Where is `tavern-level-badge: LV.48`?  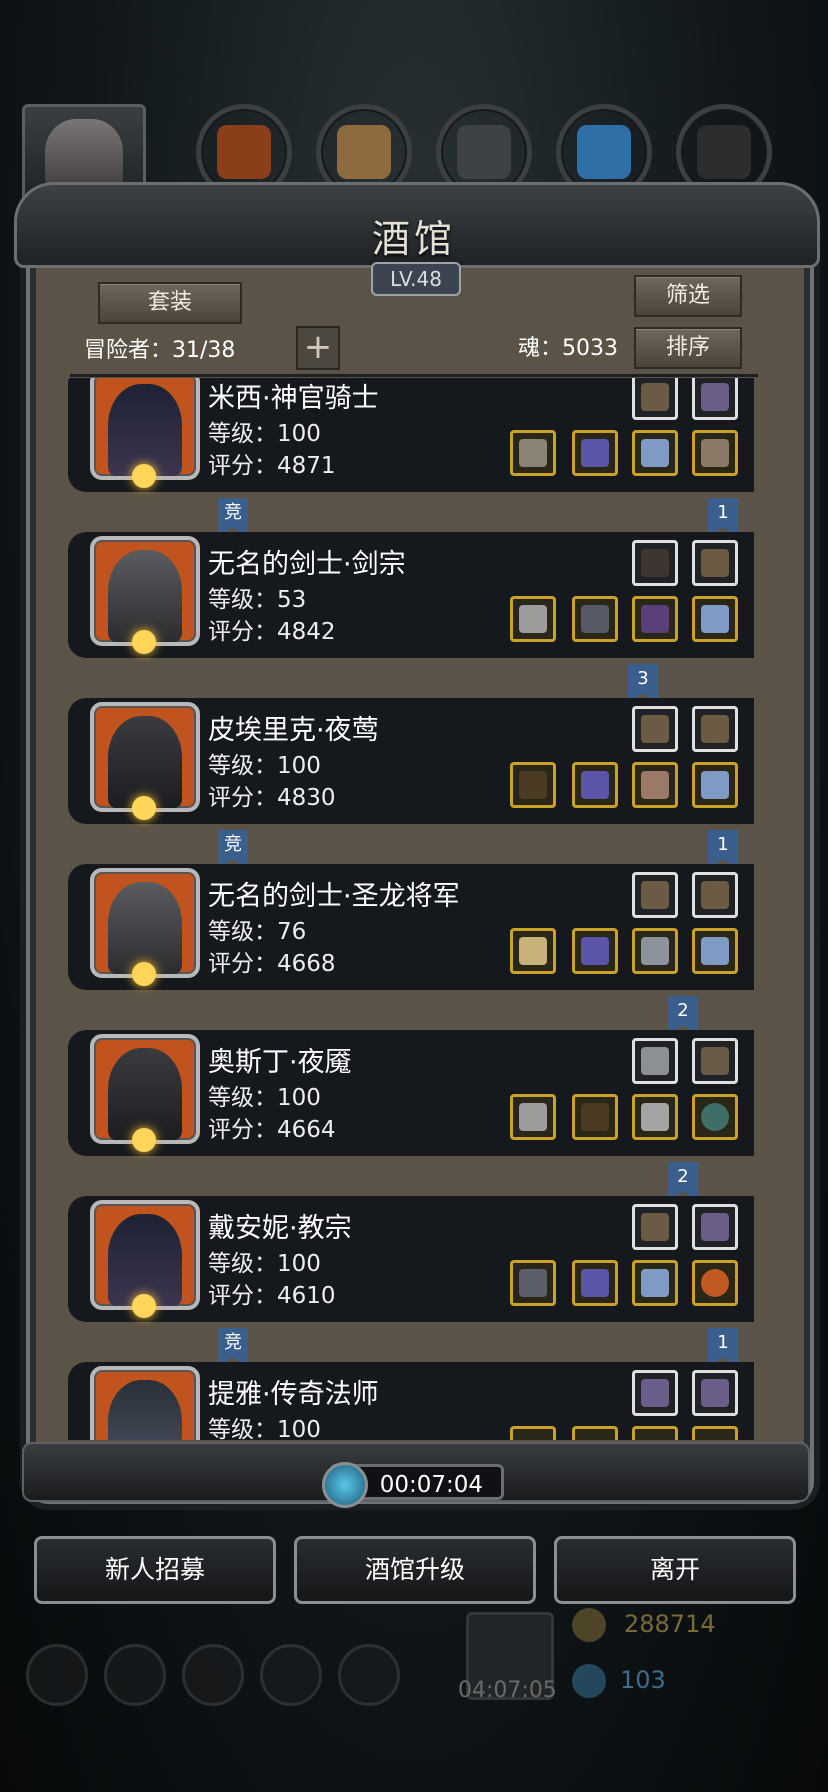 tavern-level-badge: LV.48 is located at coordinates (416, 279).